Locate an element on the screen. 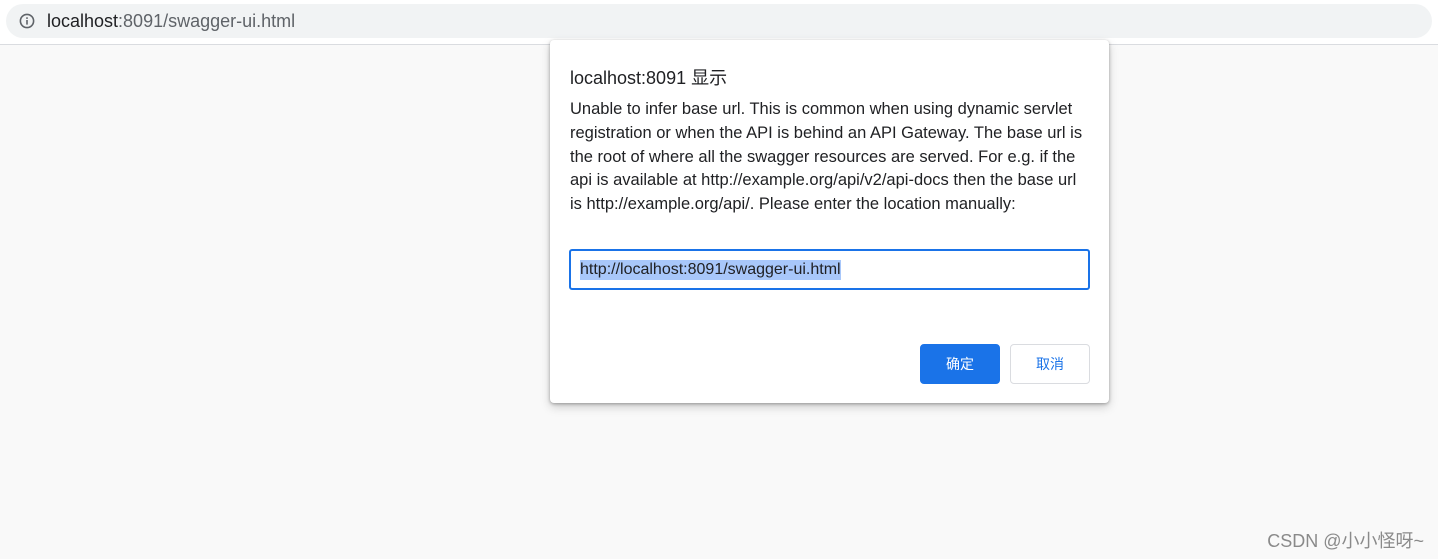 This screenshot has height=559, width=1438. address-url: localhost:8091/swagger-ui.html is located at coordinates (171, 21).